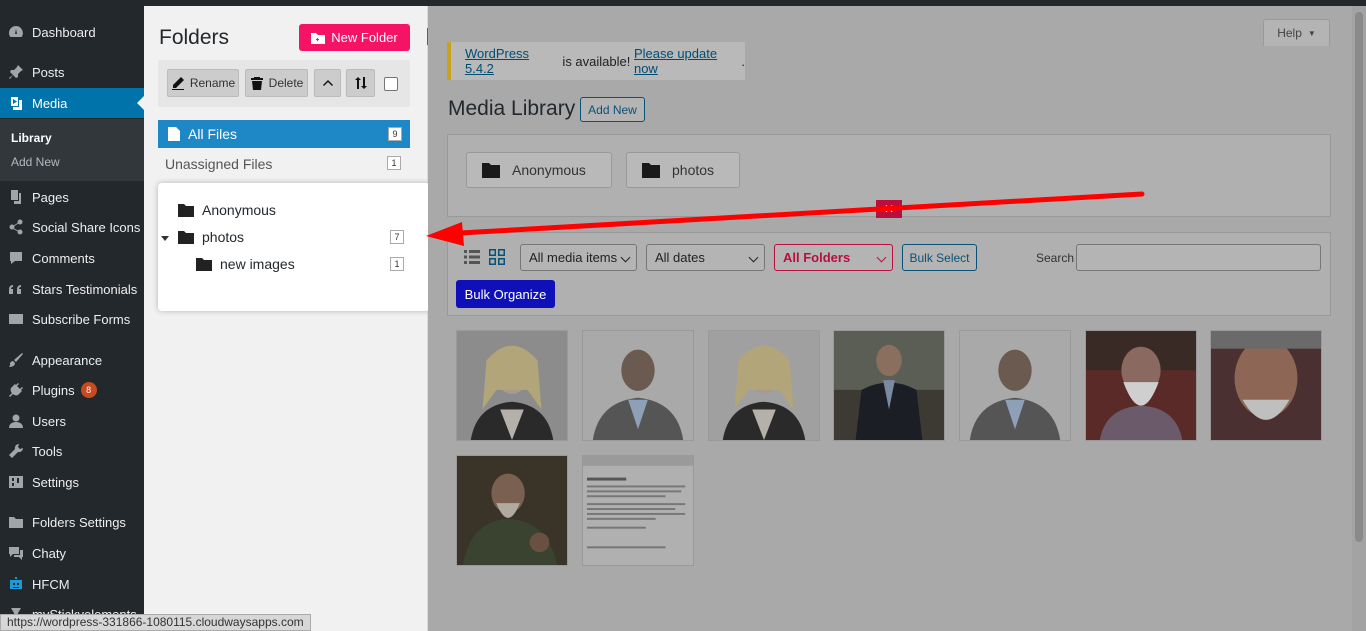 Image resolution: width=1366 pixels, height=631 pixels. Describe the element at coordinates (31, 138) in the screenshot. I see `submenu-library: Library` at that location.